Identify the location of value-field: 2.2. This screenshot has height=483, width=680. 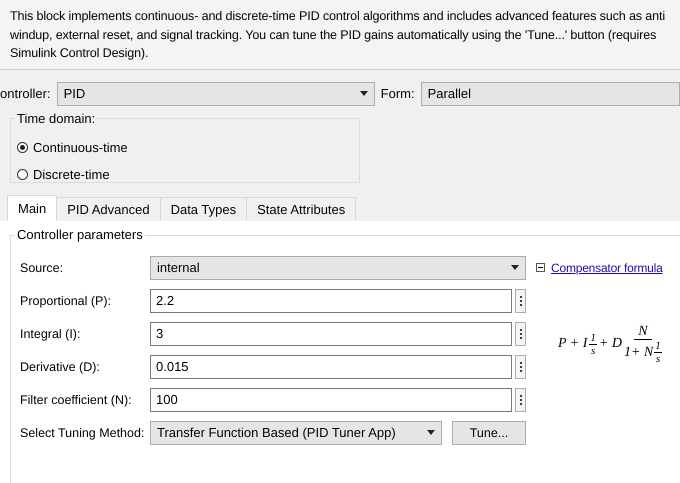
(331, 300).